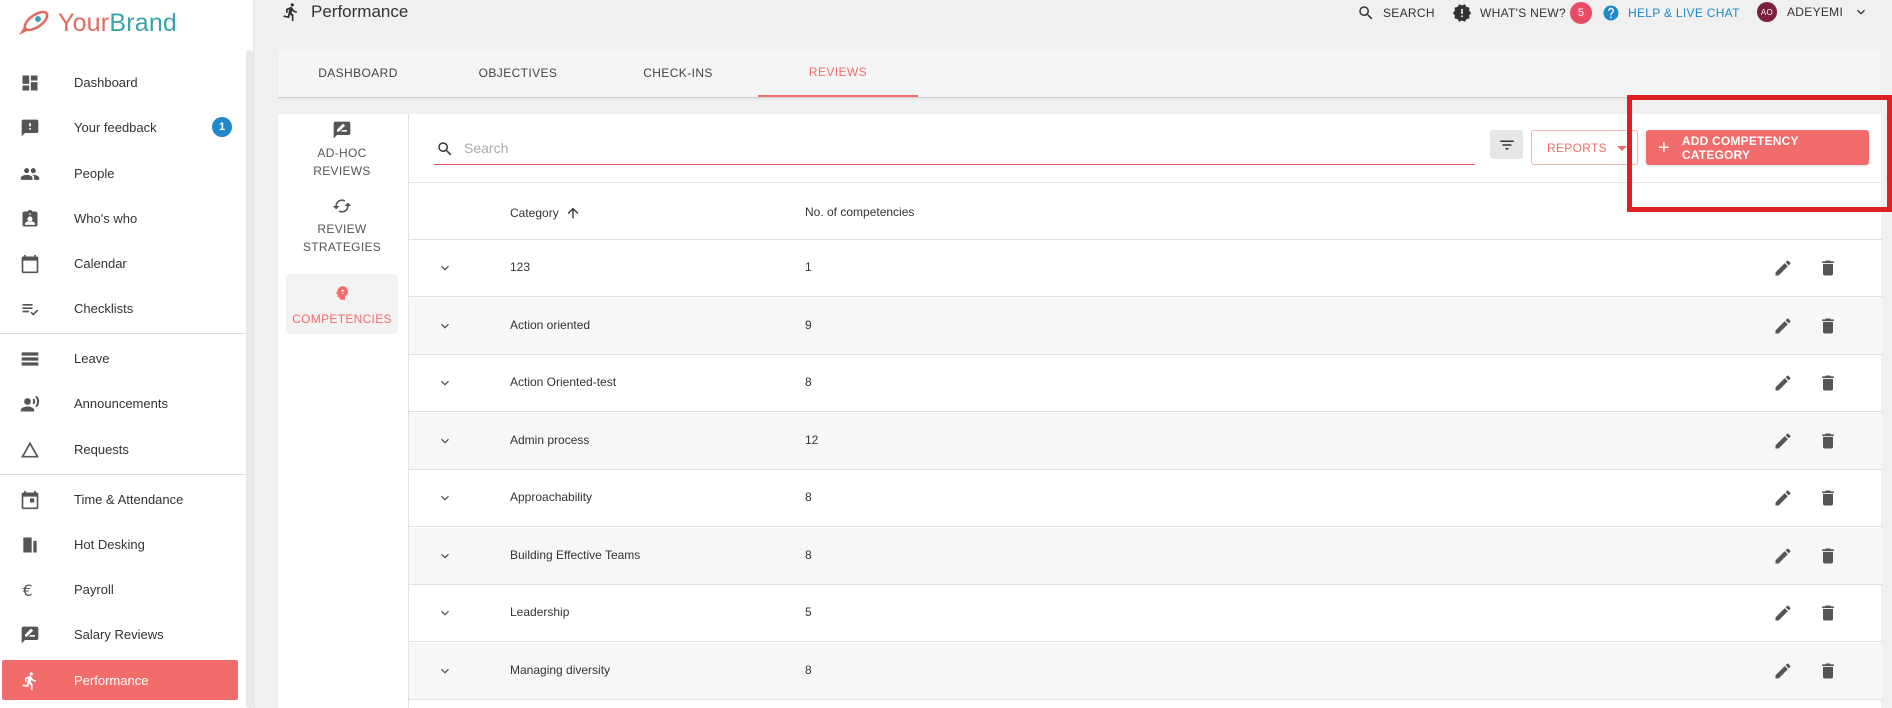  Describe the element at coordinates (30, 635) in the screenshot. I see `salary-reviews-icon` at that location.